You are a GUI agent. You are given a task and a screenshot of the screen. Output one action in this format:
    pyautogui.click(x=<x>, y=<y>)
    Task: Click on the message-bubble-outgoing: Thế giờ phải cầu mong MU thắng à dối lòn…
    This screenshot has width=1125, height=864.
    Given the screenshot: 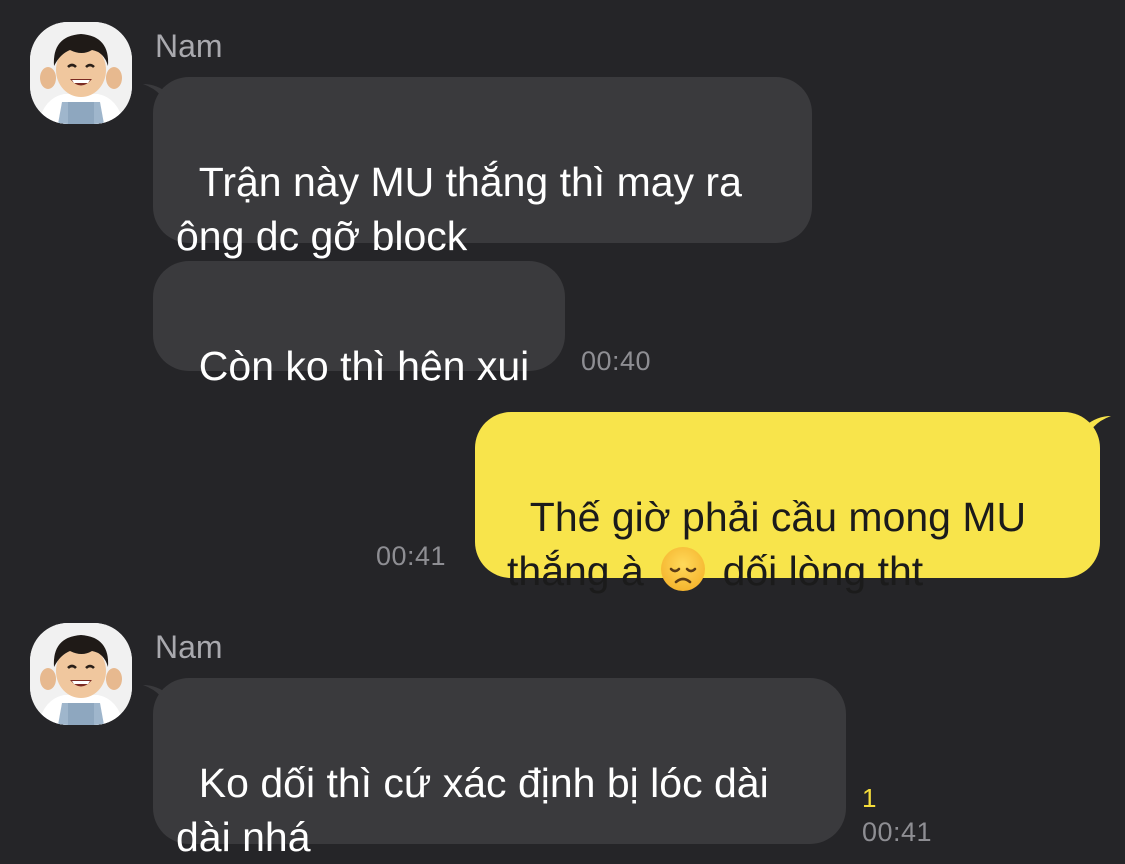 What is the action you would take?
    pyautogui.click(x=787, y=503)
    